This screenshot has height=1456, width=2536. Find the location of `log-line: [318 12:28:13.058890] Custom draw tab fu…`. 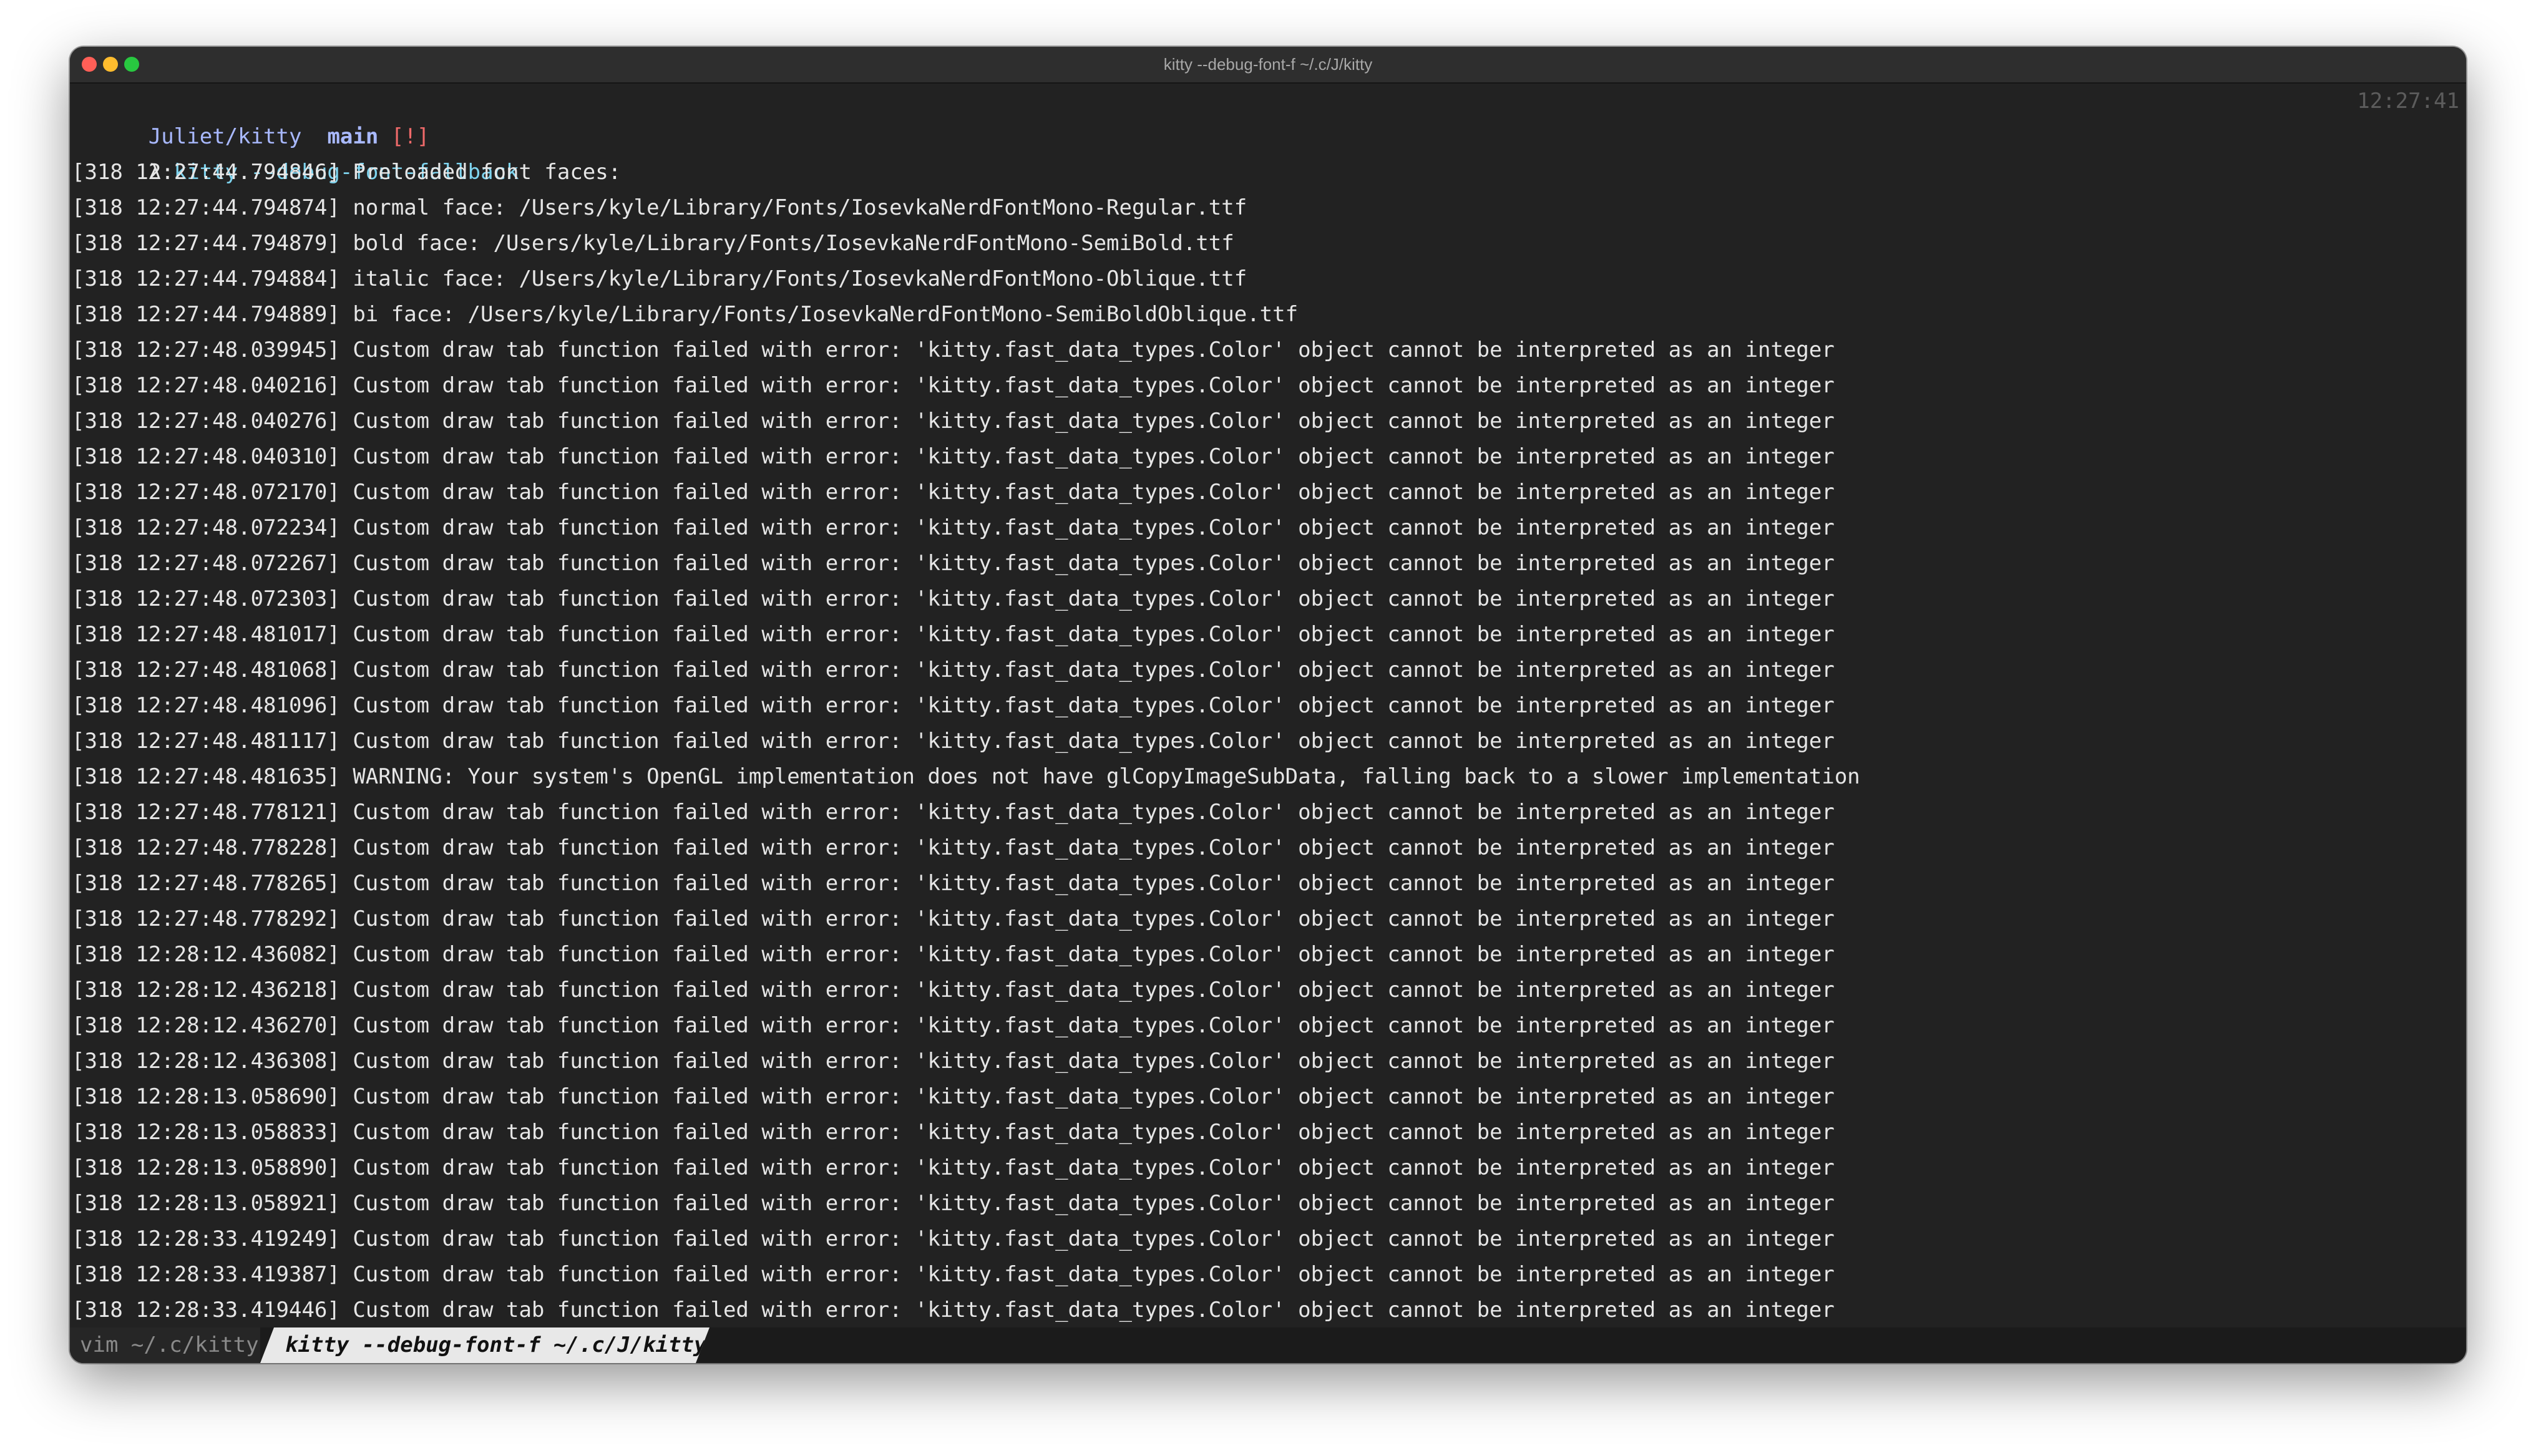

log-line: [318 12:28:13.058890] Custom draw tab fu… is located at coordinates (953, 1167).